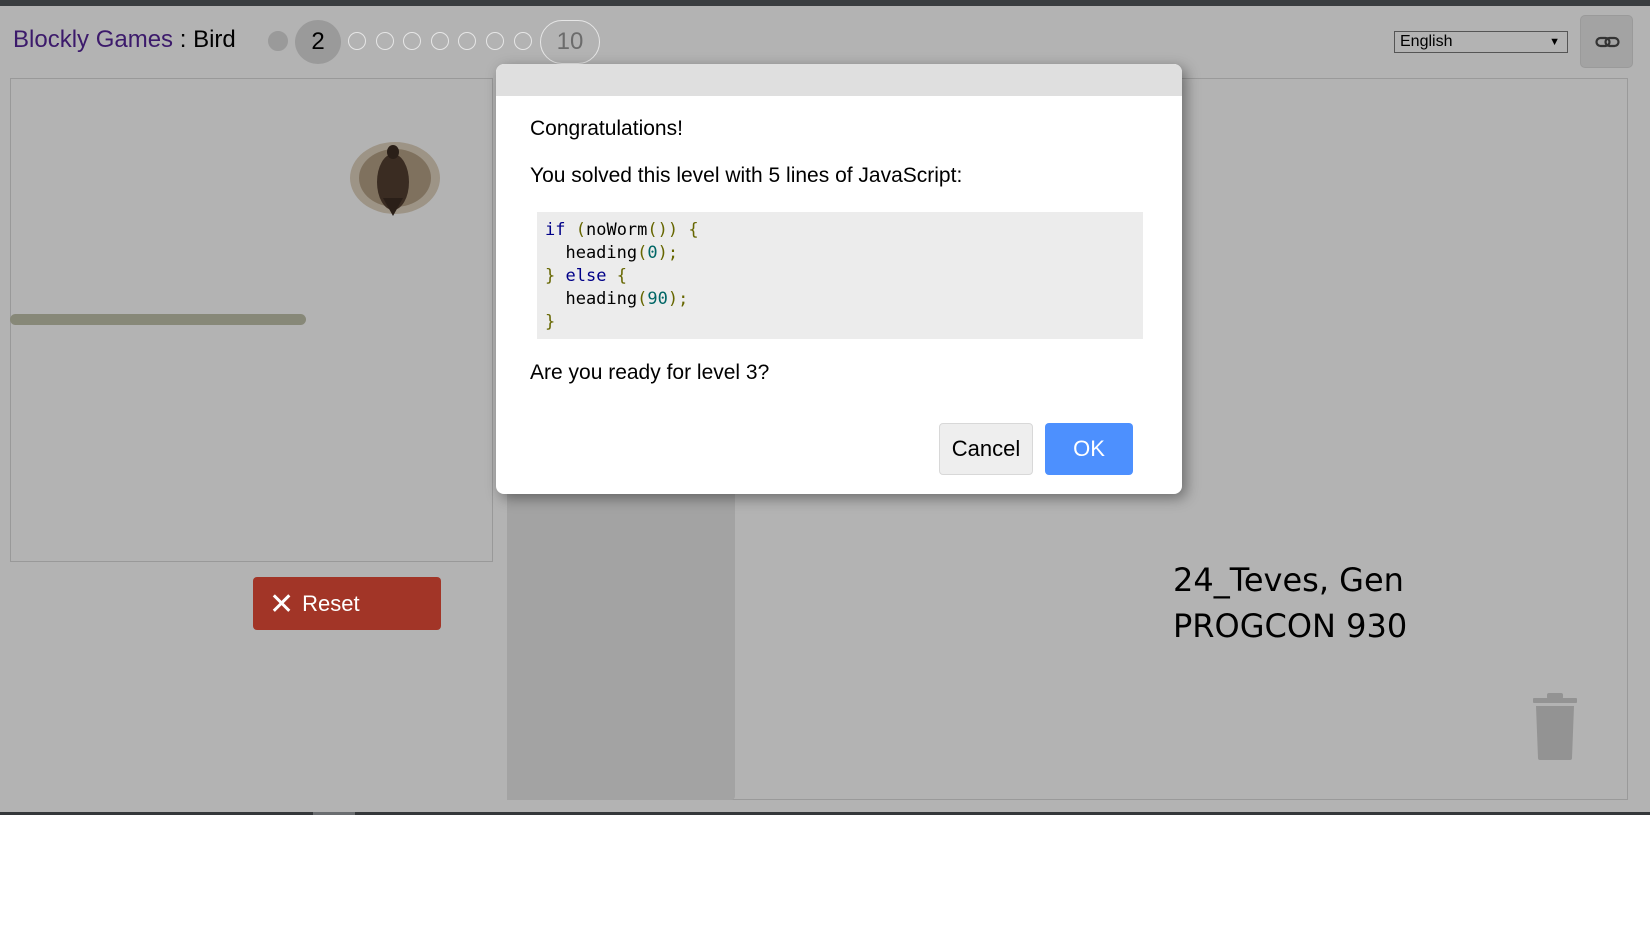 The height and width of the screenshot is (928, 1650). What do you see at coordinates (570, 42) in the screenshot?
I see `level-10-button: 10` at bounding box center [570, 42].